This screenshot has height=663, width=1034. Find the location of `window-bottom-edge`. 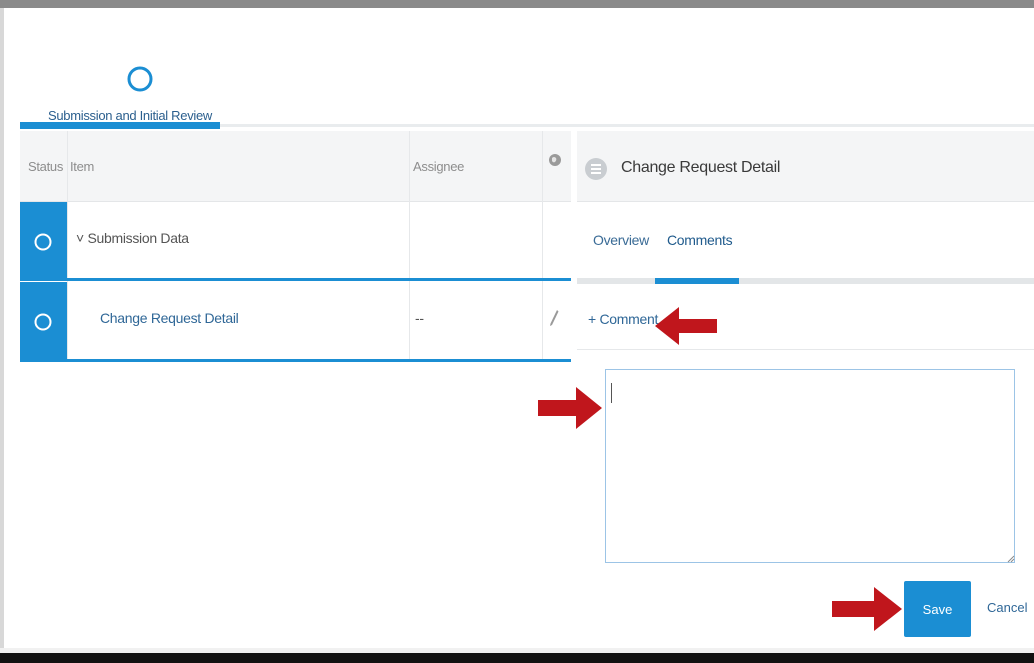

window-bottom-edge is located at coordinates (517, 658).